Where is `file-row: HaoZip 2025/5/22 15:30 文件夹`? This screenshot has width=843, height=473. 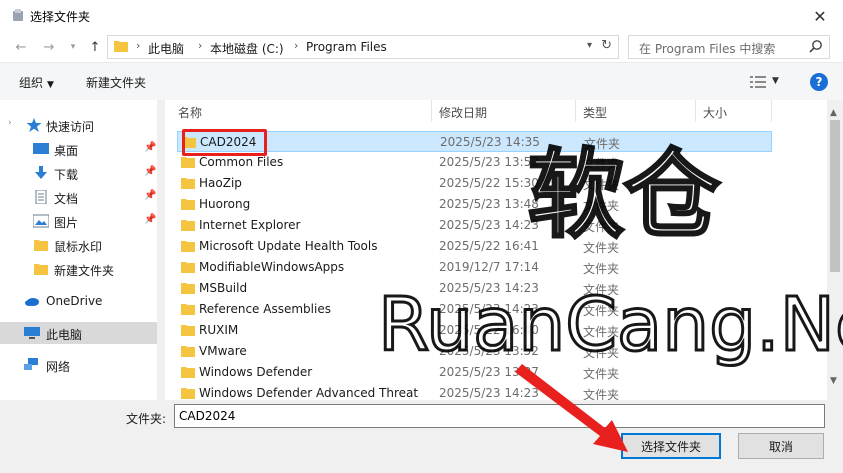
file-row: HaoZip 2025/5/22 15:30 文件夹 is located at coordinates (474, 183).